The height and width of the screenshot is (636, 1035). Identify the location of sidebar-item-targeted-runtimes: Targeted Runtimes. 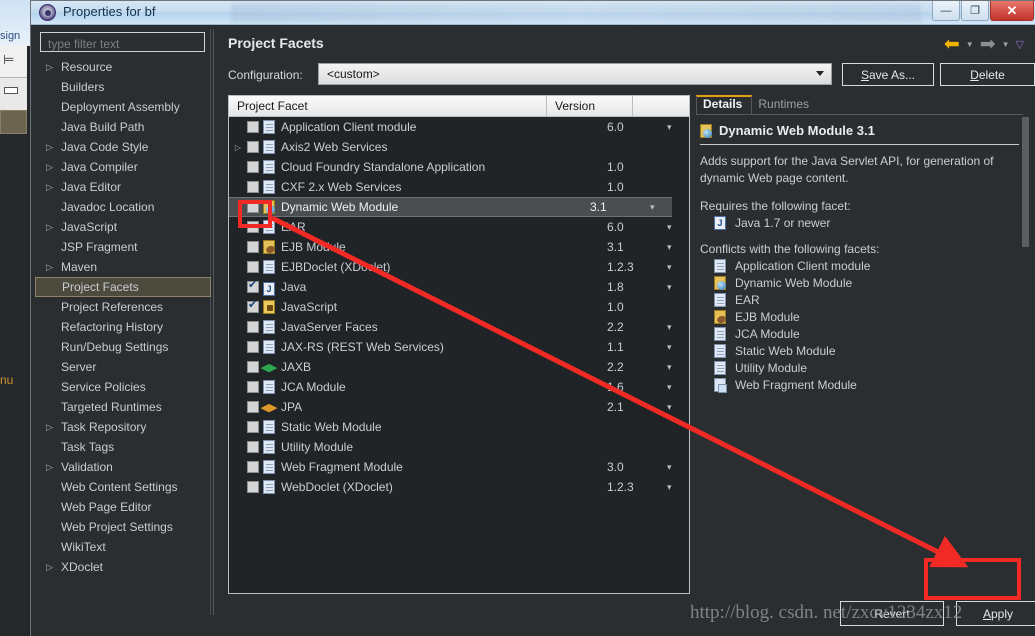
(123, 407).